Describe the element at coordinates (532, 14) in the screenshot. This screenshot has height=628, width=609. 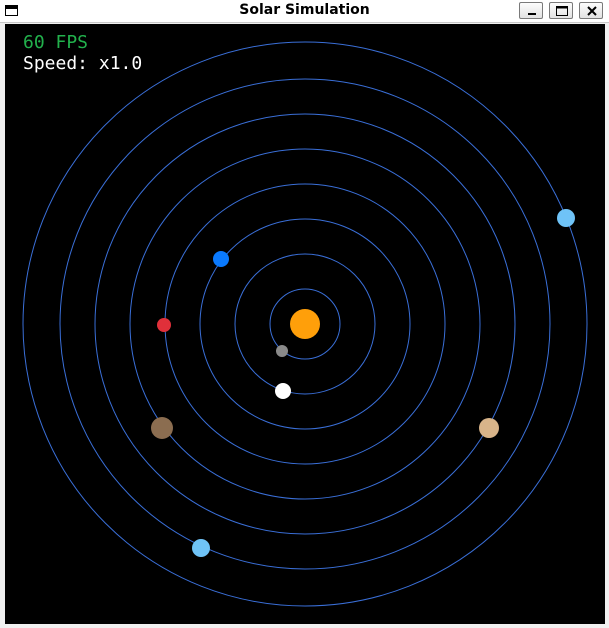
I see `minimize-icon` at that location.